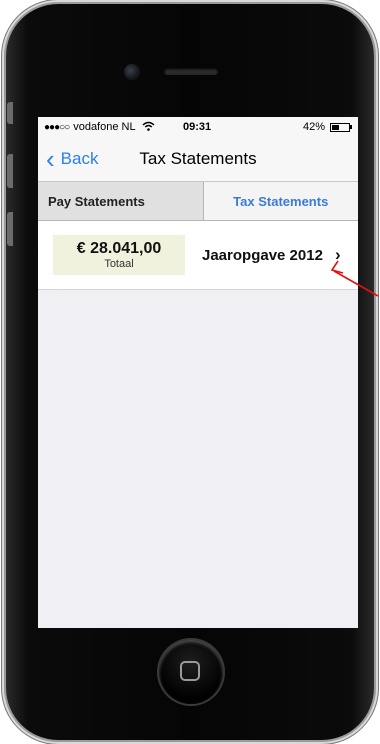  I want to click on volume-down-button, so click(10, 229).